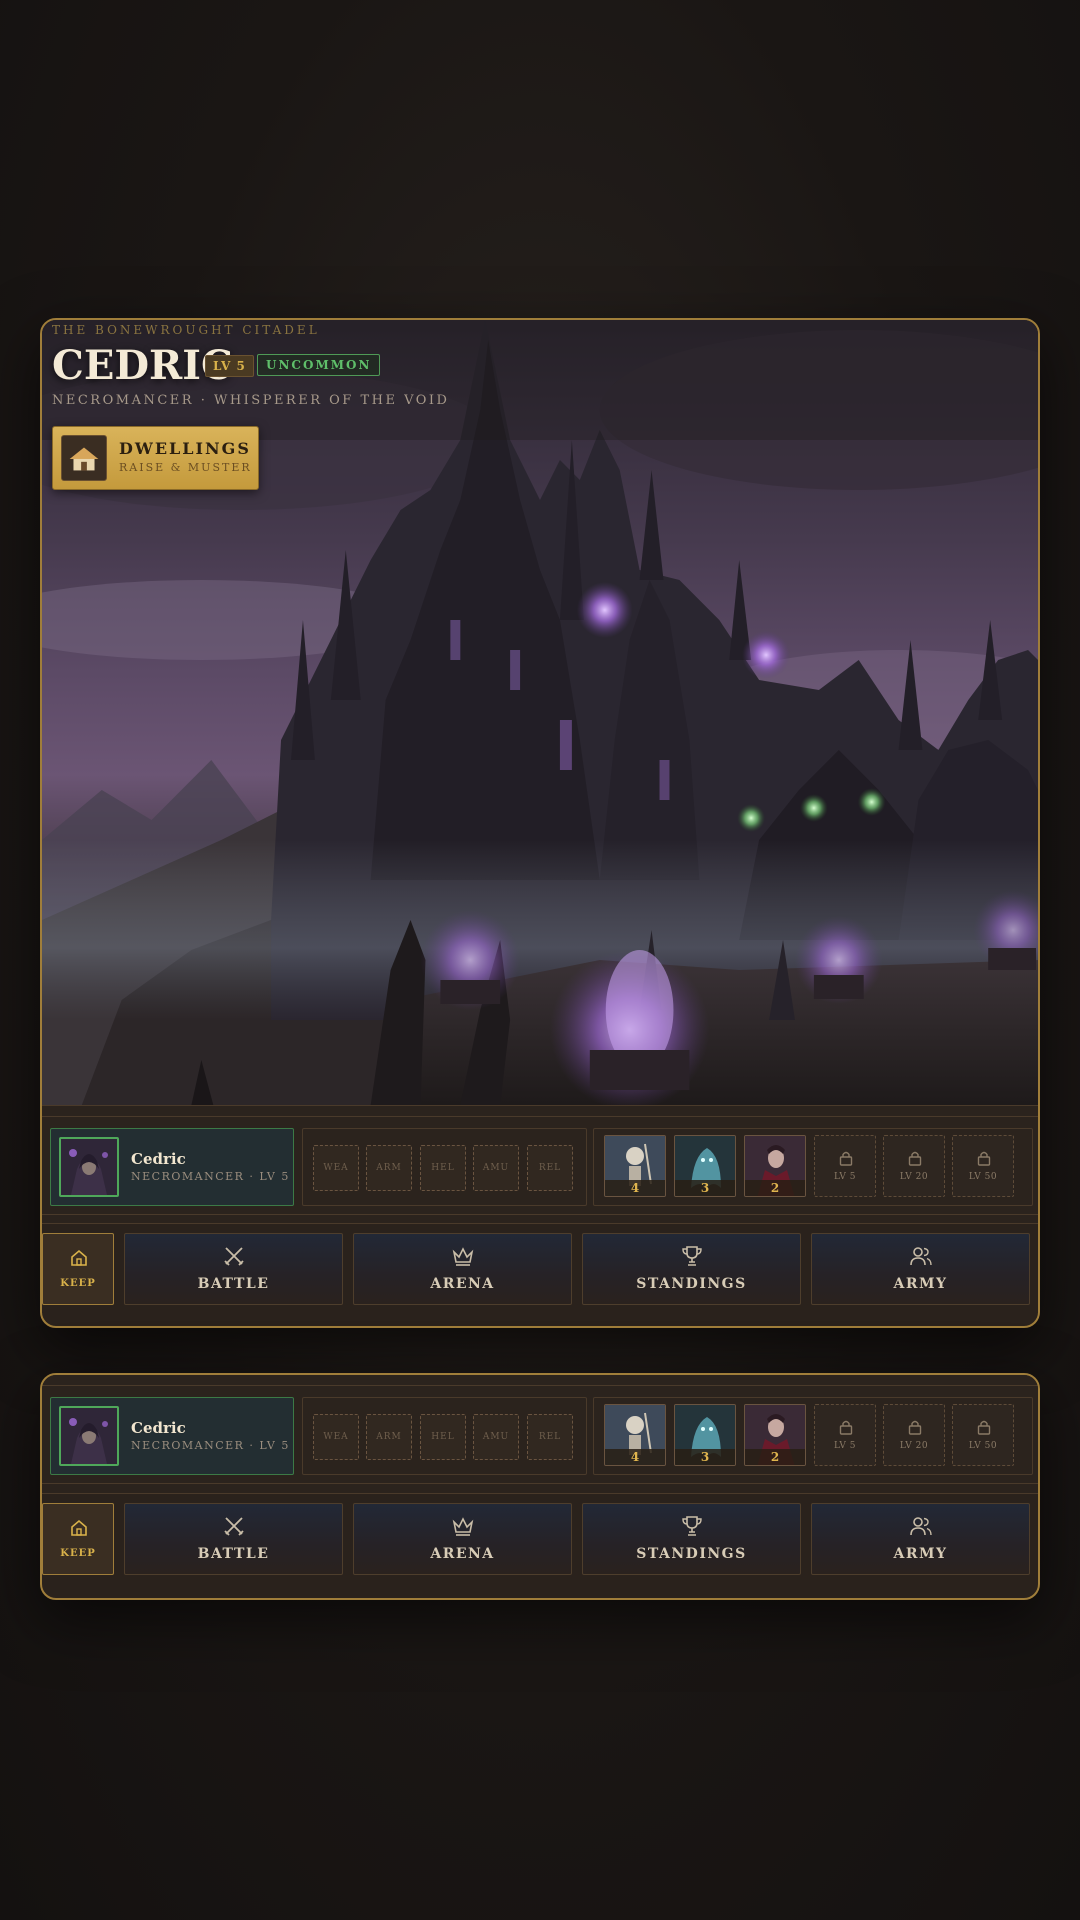  I want to click on dwellings-label: DWELLINGS, so click(185, 448).